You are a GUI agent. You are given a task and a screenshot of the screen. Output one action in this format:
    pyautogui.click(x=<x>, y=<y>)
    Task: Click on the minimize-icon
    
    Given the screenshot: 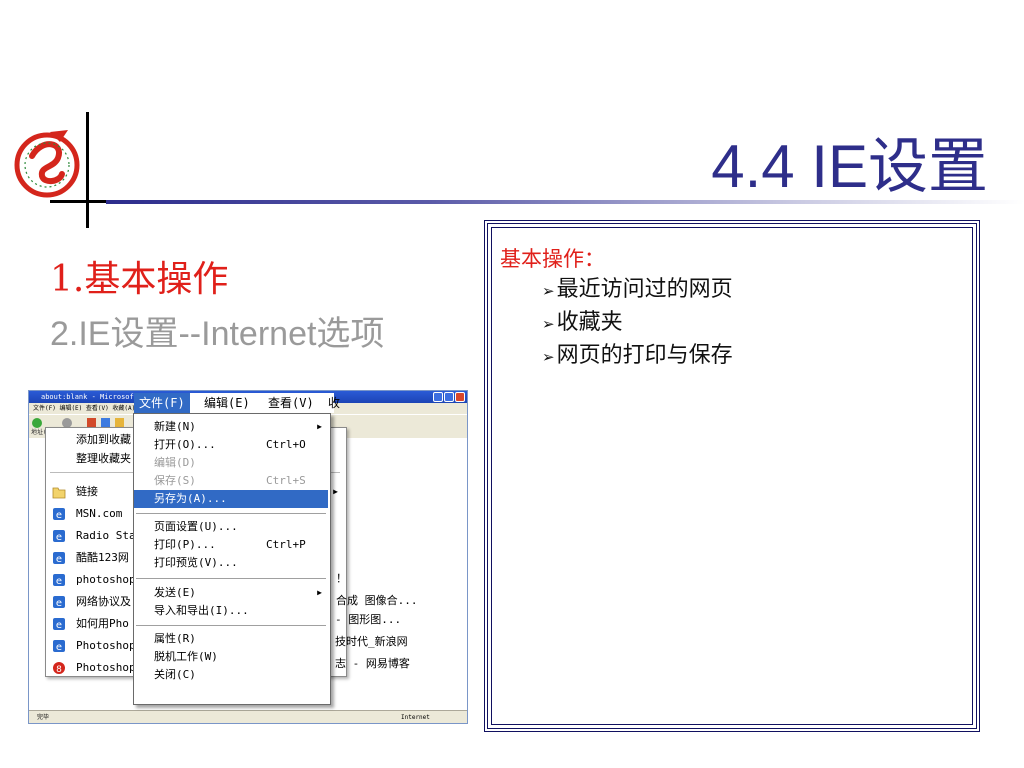 What is the action you would take?
    pyautogui.click(x=438, y=397)
    